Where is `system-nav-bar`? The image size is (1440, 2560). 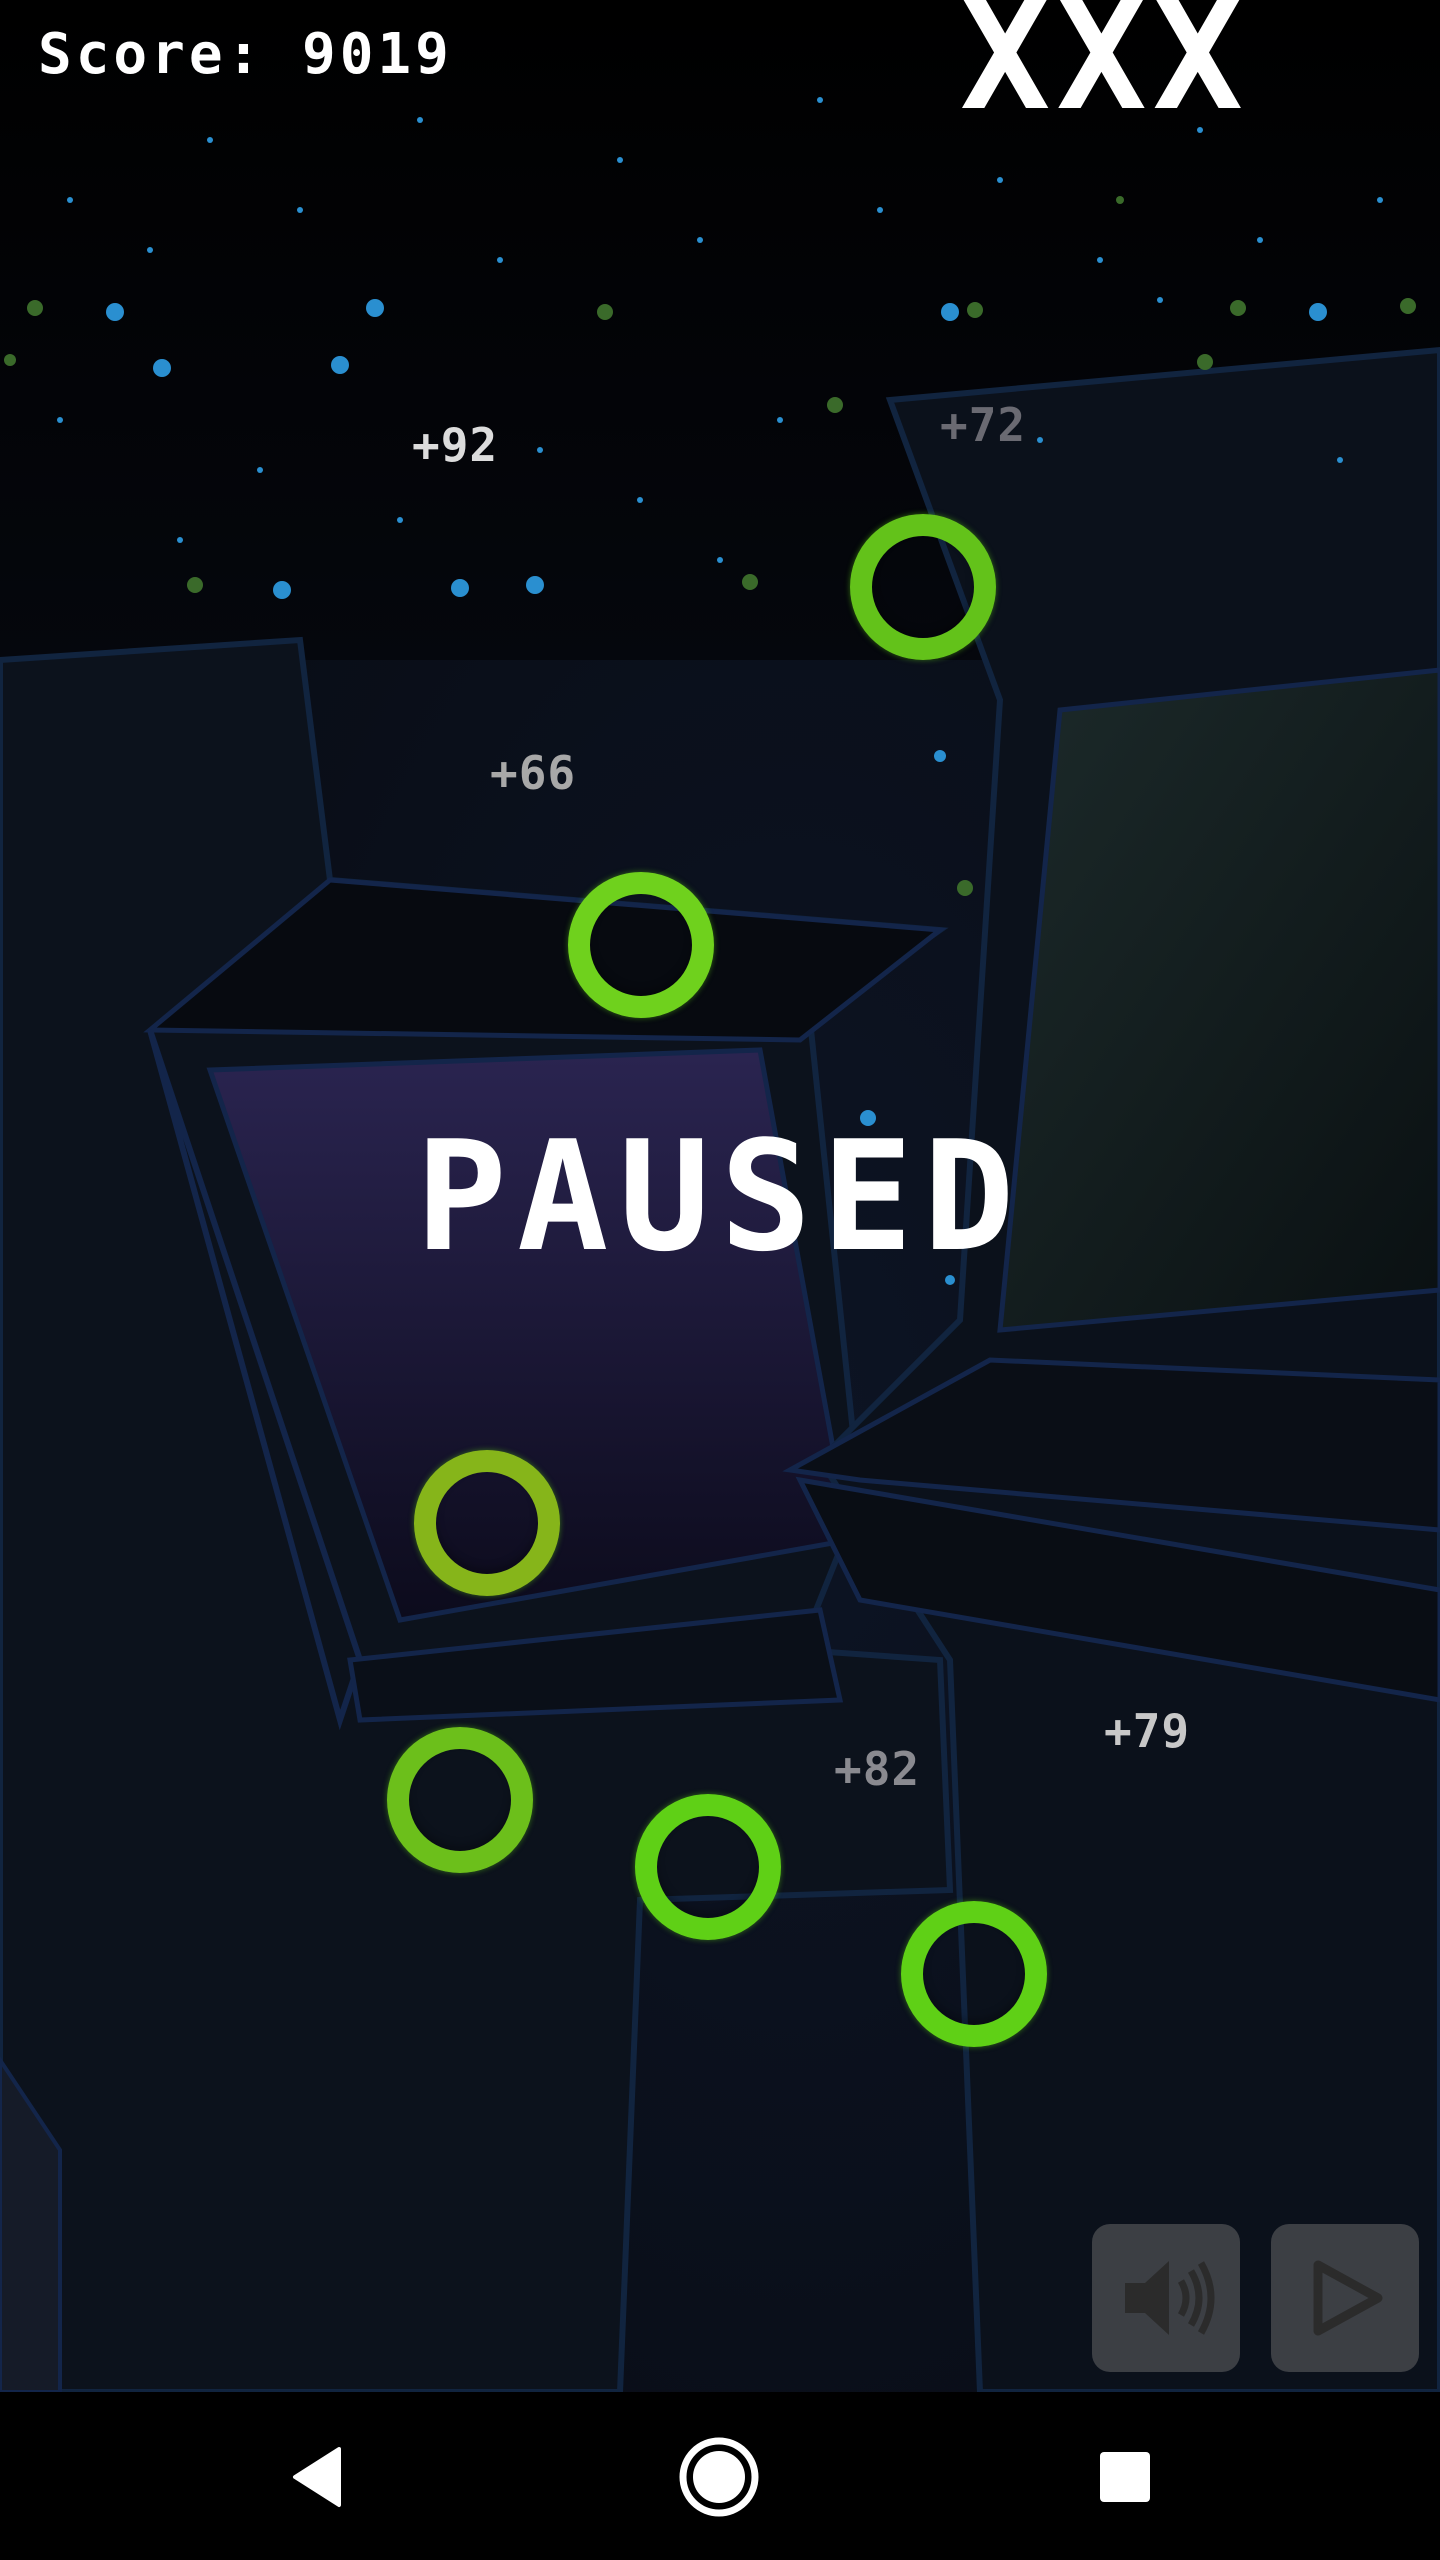
system-nav-bar is located at coordinates (720, 2476).